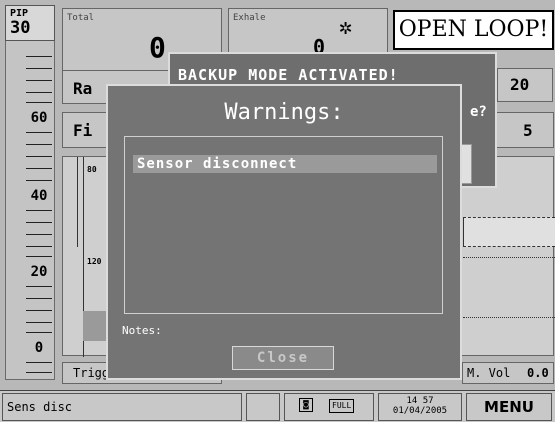 The image size is (555, 422). What do you see at coordinates (20, 28) in the screenshot?
I see `pip-value: 30` at bounding box center [20, 28].